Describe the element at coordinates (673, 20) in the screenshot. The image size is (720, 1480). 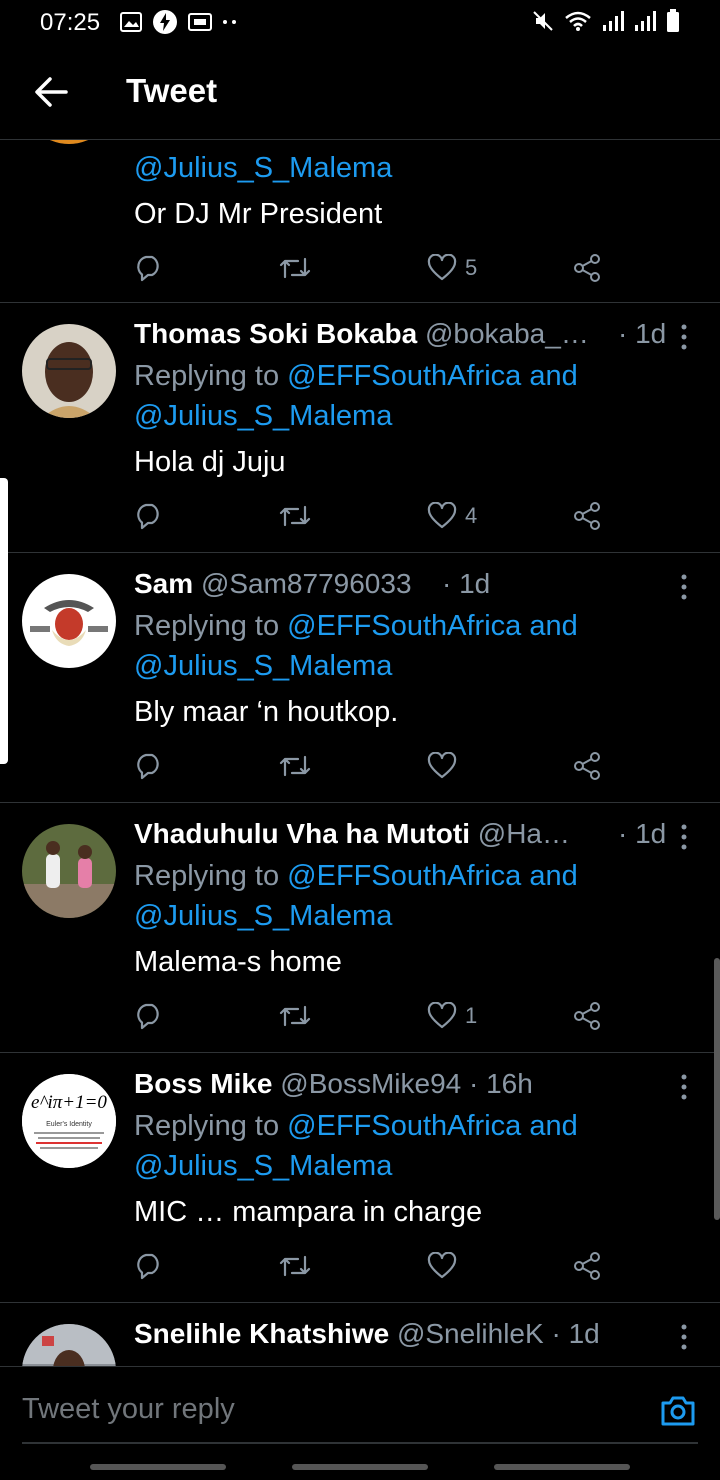
I see `battery-icon` at that location.